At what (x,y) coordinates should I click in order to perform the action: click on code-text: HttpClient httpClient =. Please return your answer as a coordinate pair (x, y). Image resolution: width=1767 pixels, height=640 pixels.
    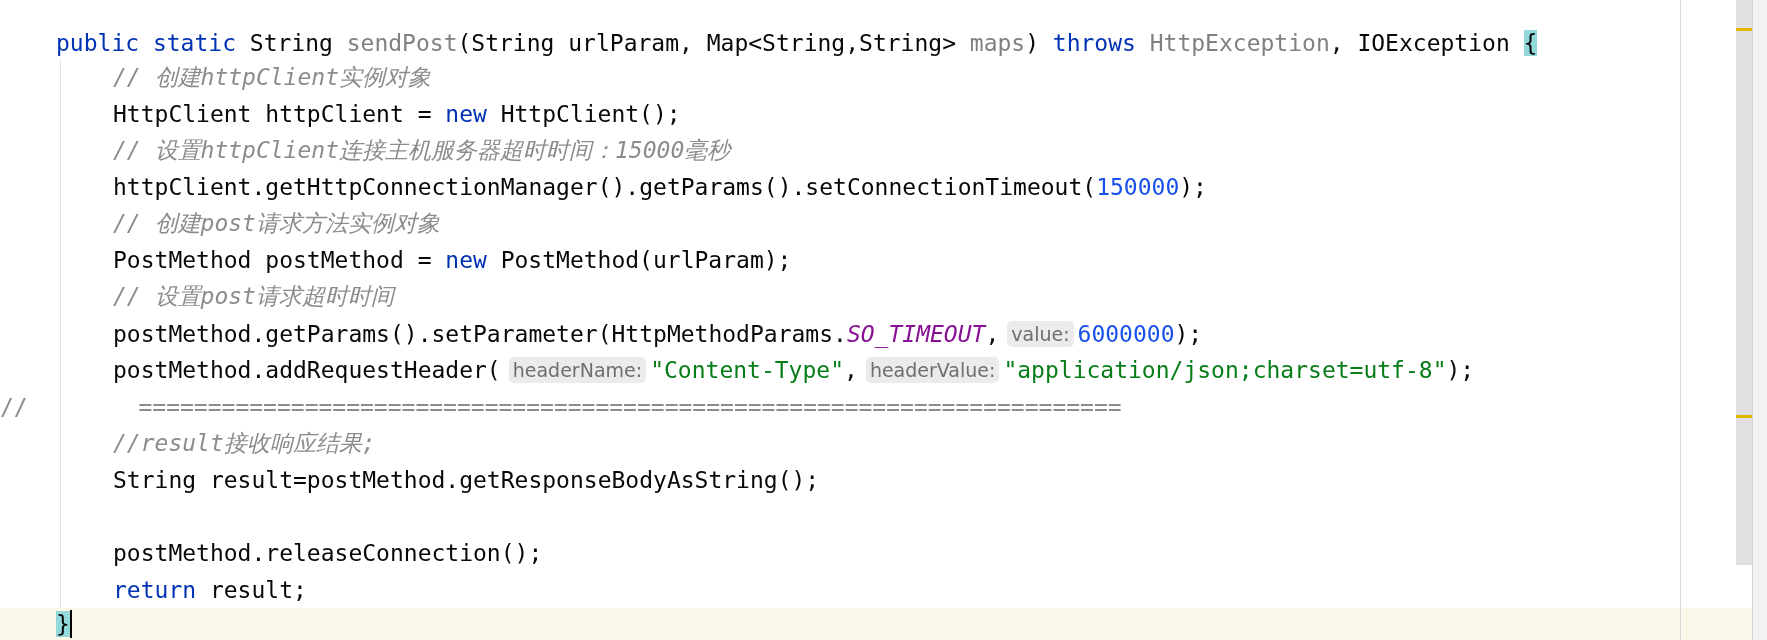
    Looking at the image, I should click on (272, 113).